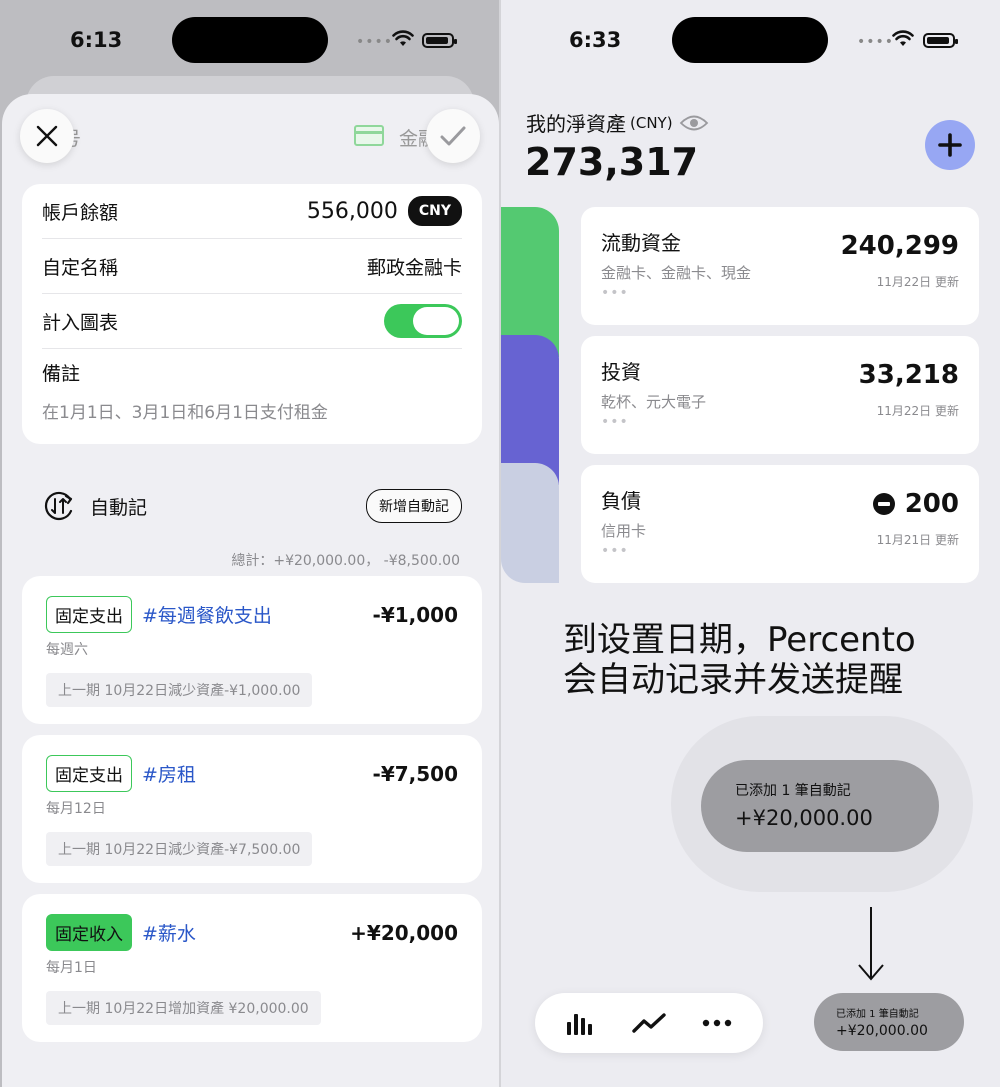 The height and width of the screenshot is (1087, 1000). I want to click on last-period-note: 上一期 10月22日增加資產 ¥20,000.00, so click(183, 1008).